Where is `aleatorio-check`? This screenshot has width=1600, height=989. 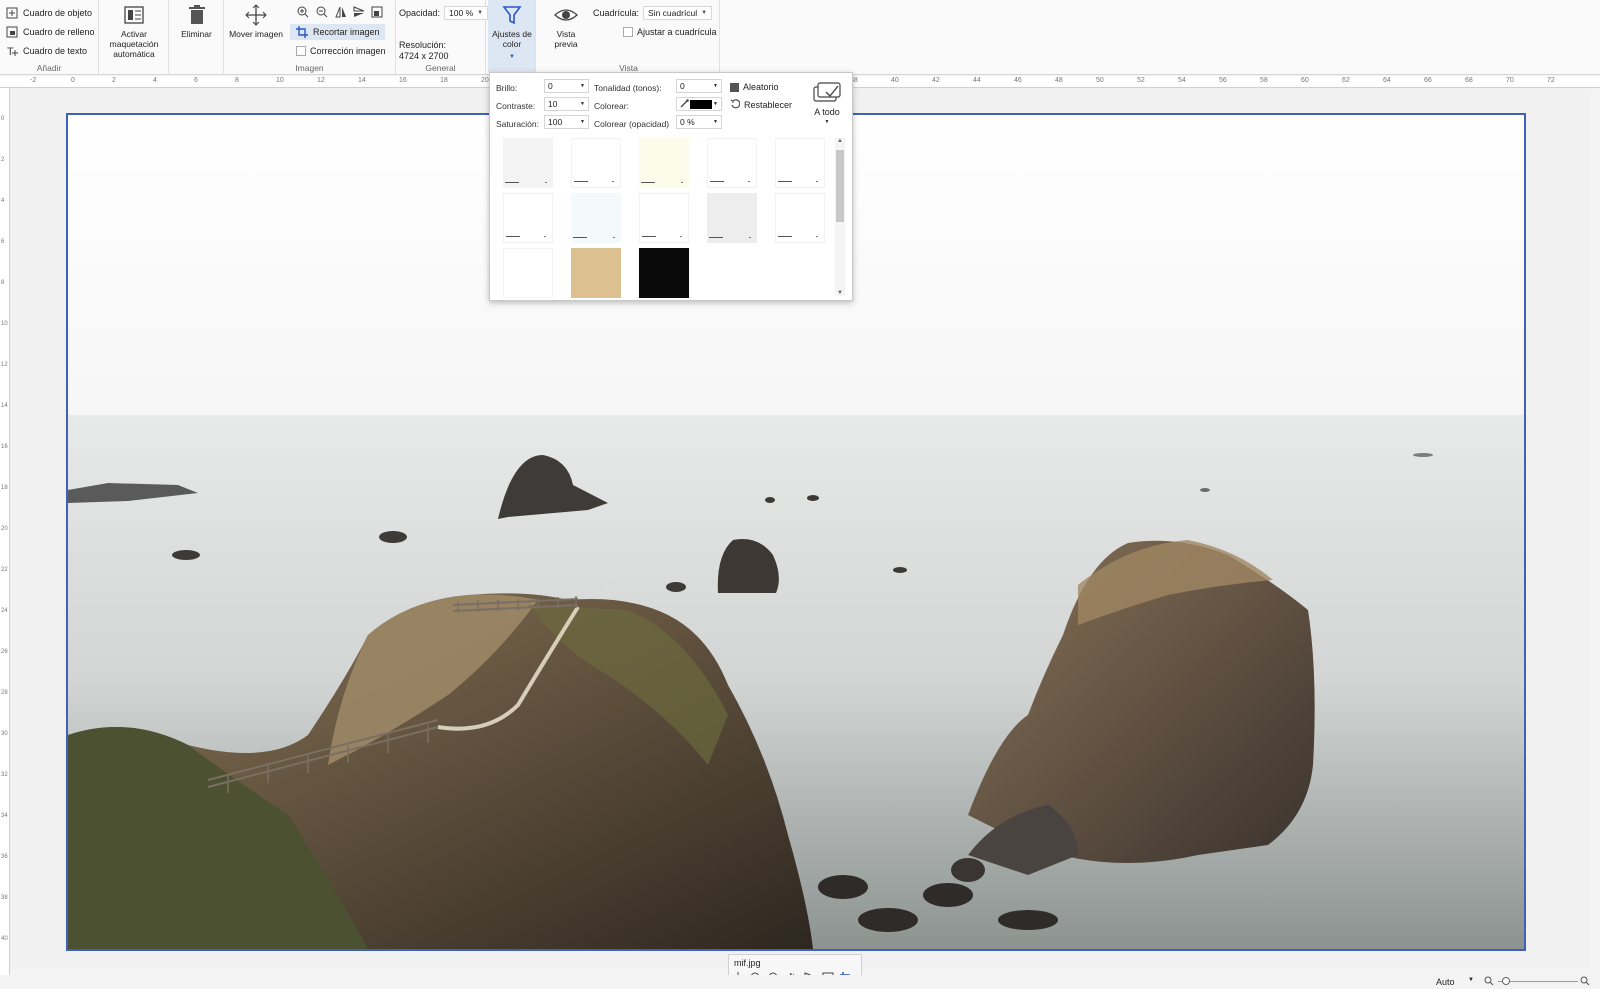
aleatorio-check is located at coordinates (734, 87).